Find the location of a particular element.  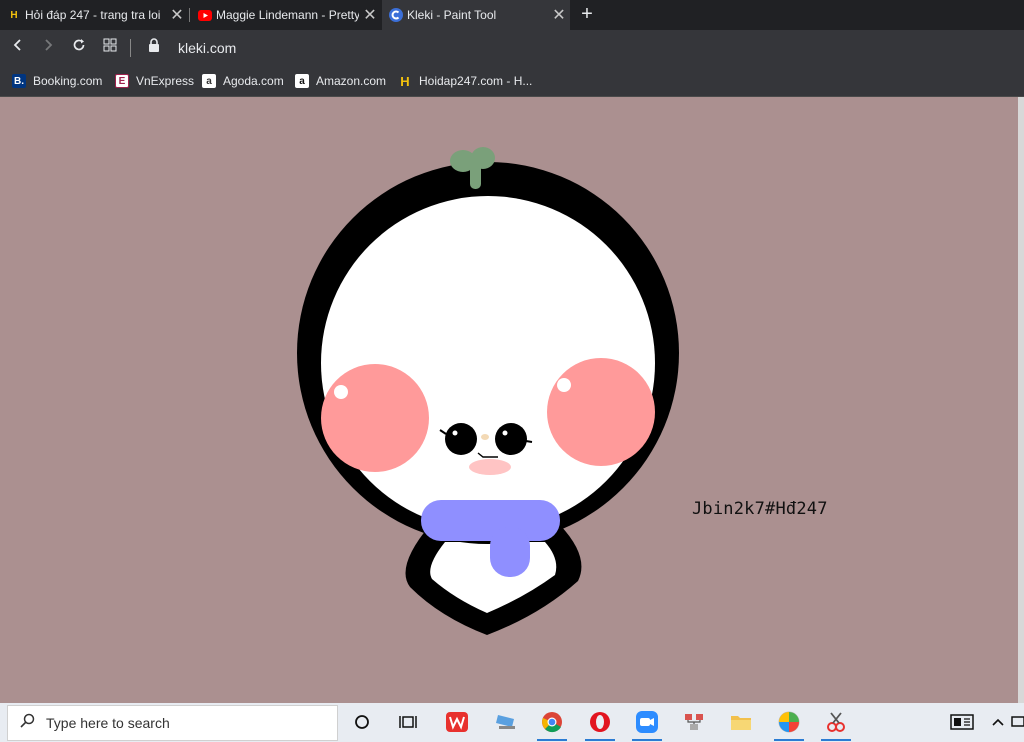

amazon-icon: a is located at coordinates (302, 81).